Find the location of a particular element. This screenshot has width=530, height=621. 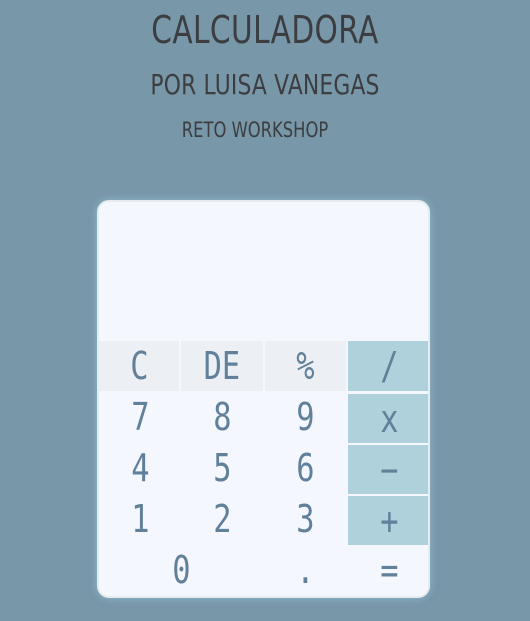

divide-label: / is located at coordinates (389, 366).